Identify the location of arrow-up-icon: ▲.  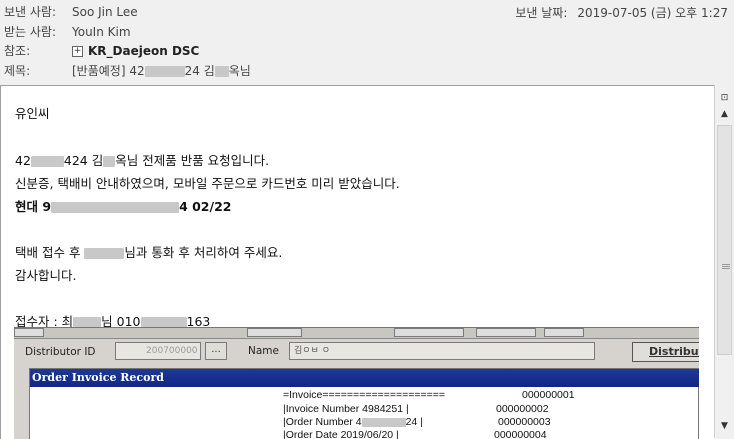
(724, 114).